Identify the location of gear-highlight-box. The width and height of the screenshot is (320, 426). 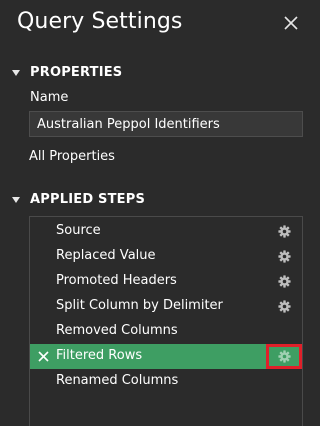
(284, 356).